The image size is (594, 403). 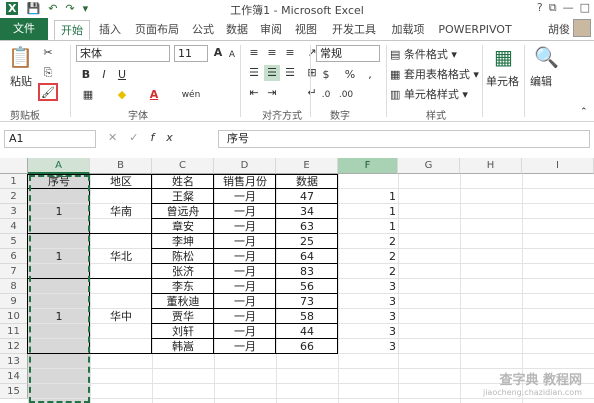 What do you see at coordinates (183, 226) in the screenshot?
I see `name-cell: 章安` at bounding box center [183, 226].